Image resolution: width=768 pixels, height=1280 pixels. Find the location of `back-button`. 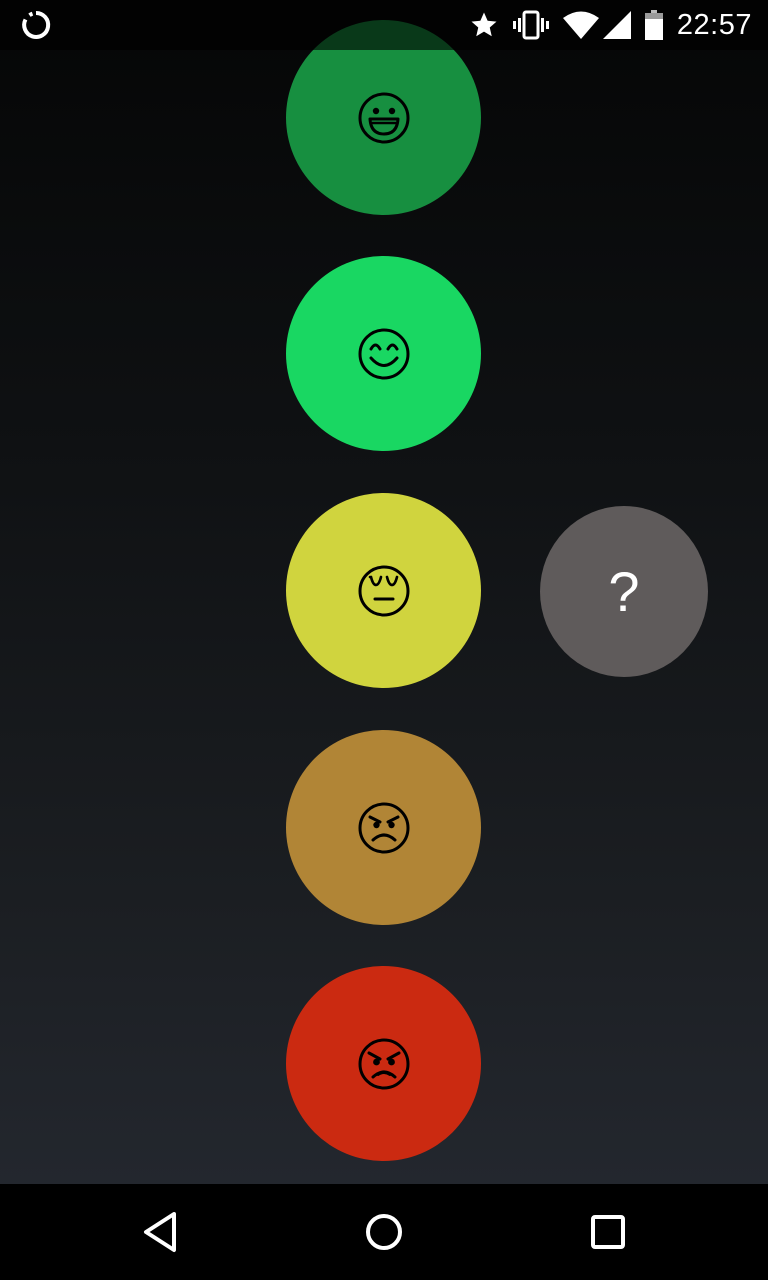

back-button is located at coordinates (160, 1232).